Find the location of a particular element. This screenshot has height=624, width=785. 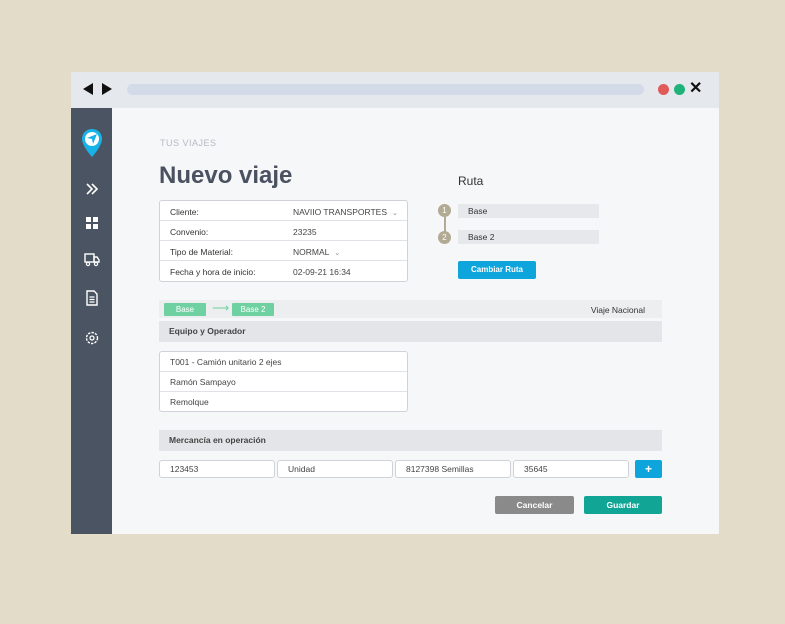

equipo-section-header: Equipo y Operador is located at coordinates (410, 331).